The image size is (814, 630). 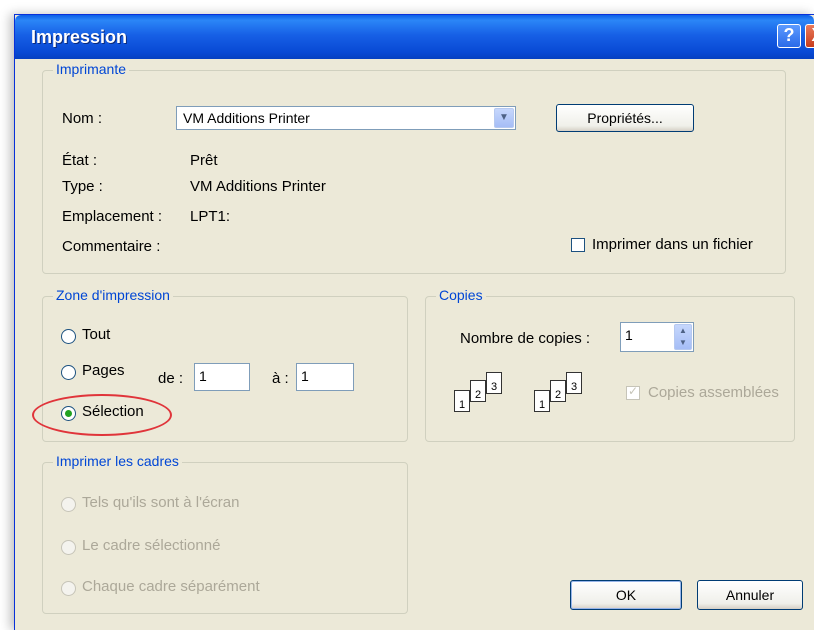 I want to click on cancel-button-label: Annuler, so click(x=750, y=595).